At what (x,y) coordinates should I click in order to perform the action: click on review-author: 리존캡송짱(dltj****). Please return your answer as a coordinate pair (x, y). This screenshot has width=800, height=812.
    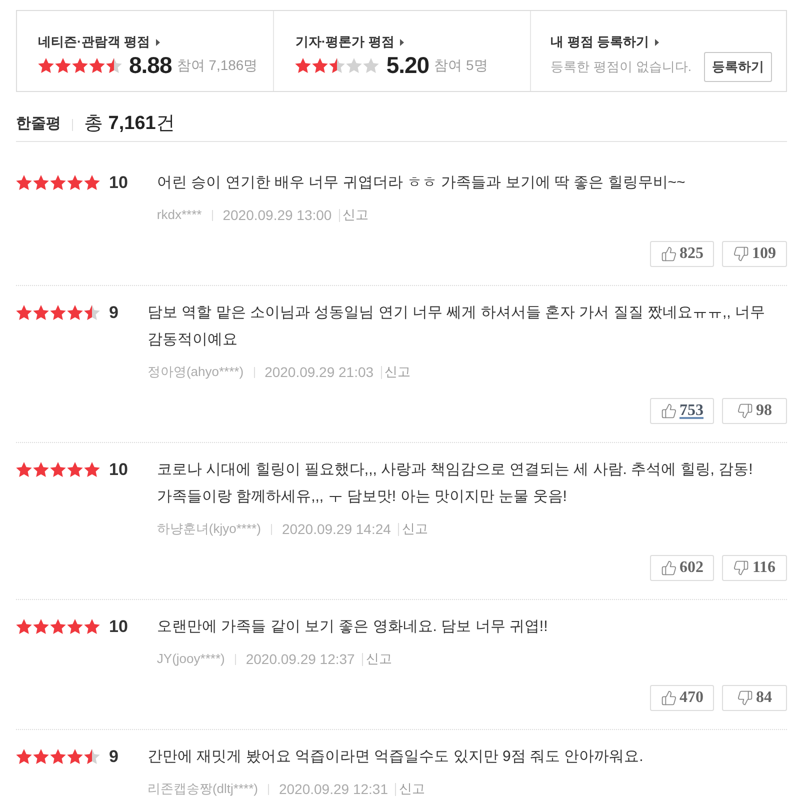
    Looking at the image, I should click on (202, 789).